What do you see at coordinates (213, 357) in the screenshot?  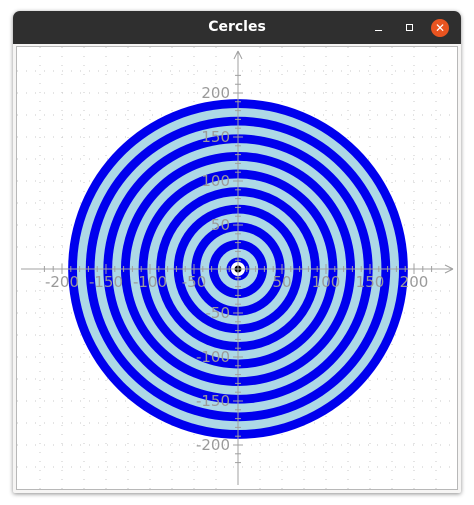 I see `y-tick-label: -100` at bounding box center [213, 357].